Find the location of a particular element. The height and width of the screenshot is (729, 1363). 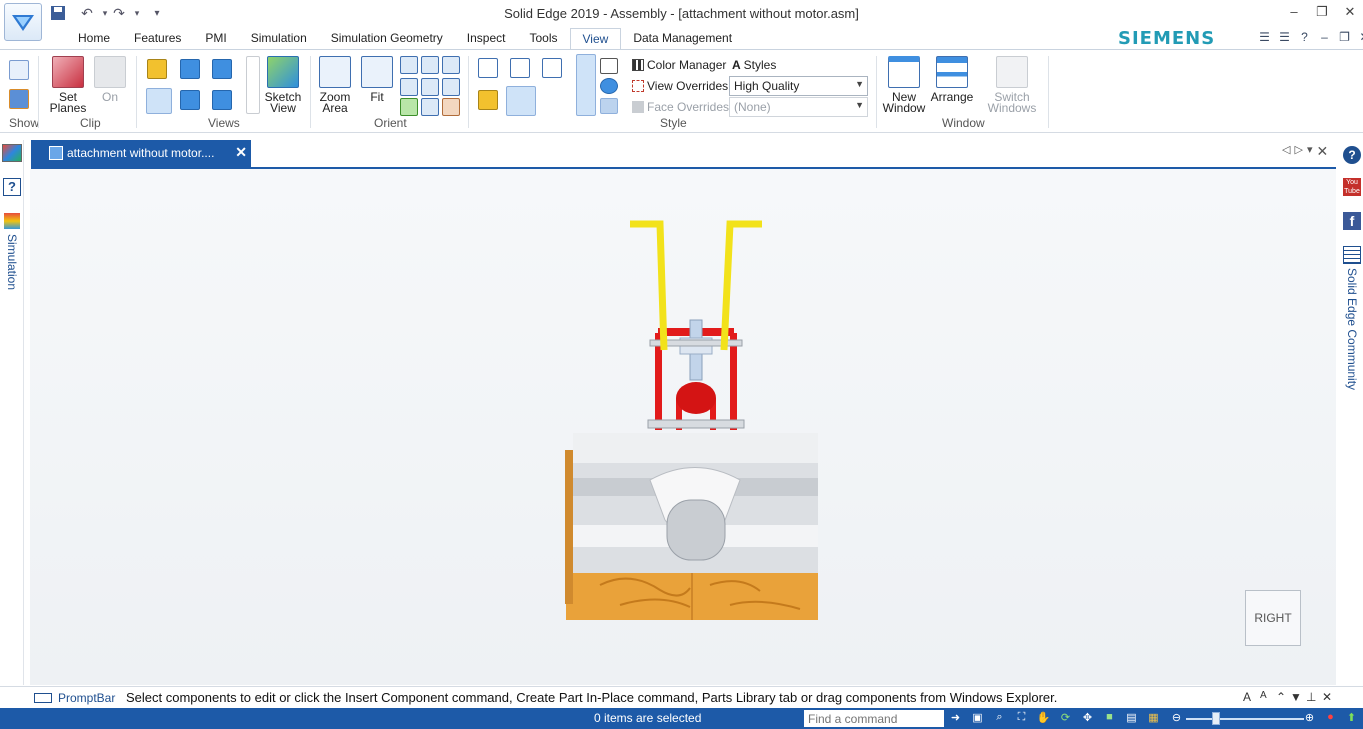

zoom-area-status-icon: ▣ is located at coordinates (977, 718).